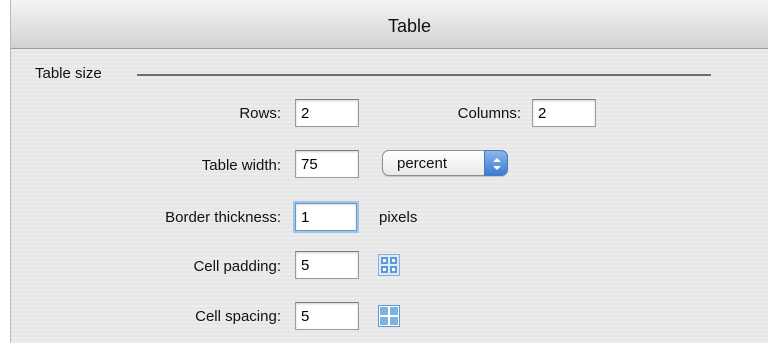 The height and width of the screenshot is (343, 768). I want to click on cell-padding-icon, so click(389, 265).